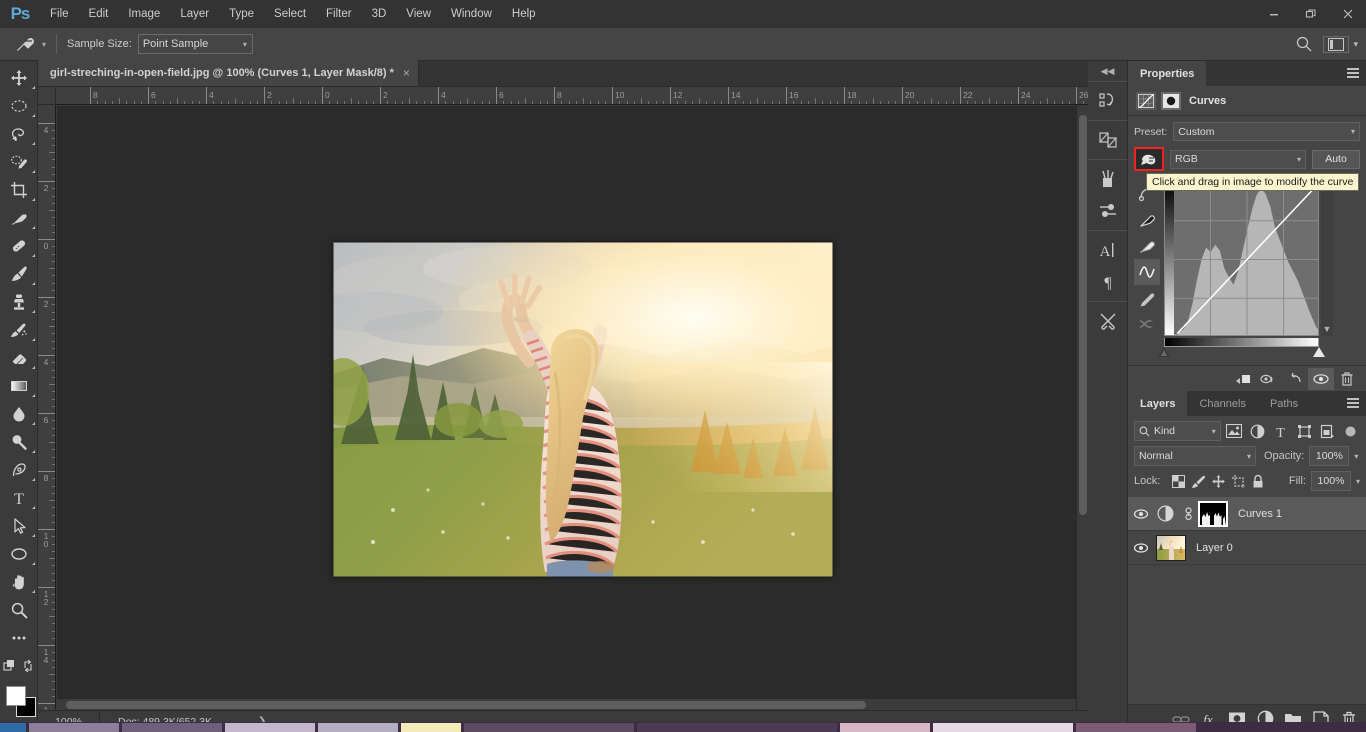 This screenshot has height=732, width=1366. What do you see at coordinates (1355, 44) in the screenshot?
I see `workspace-chevron-down-icon: ▾` at bounding box center [1355, 44].